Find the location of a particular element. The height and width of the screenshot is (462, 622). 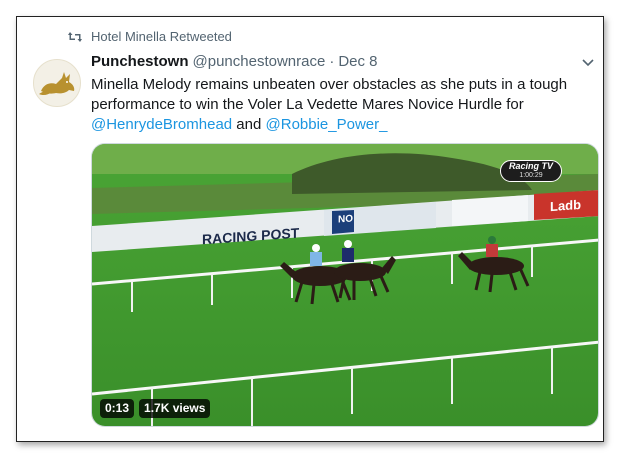

hoarding-sponsor-right: Ladb is located at coordinates (566, 205).